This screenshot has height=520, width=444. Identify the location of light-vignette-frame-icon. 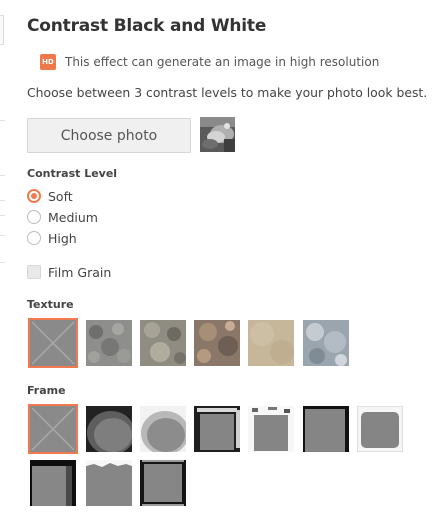
(163, 429).